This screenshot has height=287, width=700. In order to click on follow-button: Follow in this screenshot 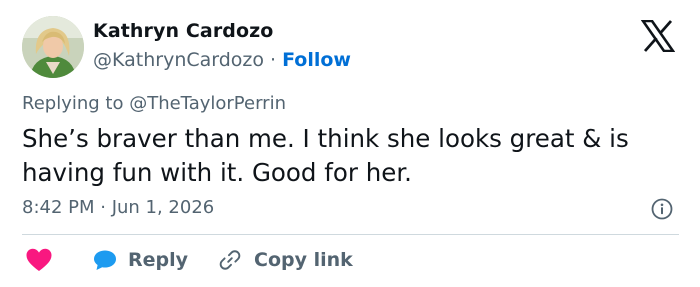, I will do `click(316, 60)`.